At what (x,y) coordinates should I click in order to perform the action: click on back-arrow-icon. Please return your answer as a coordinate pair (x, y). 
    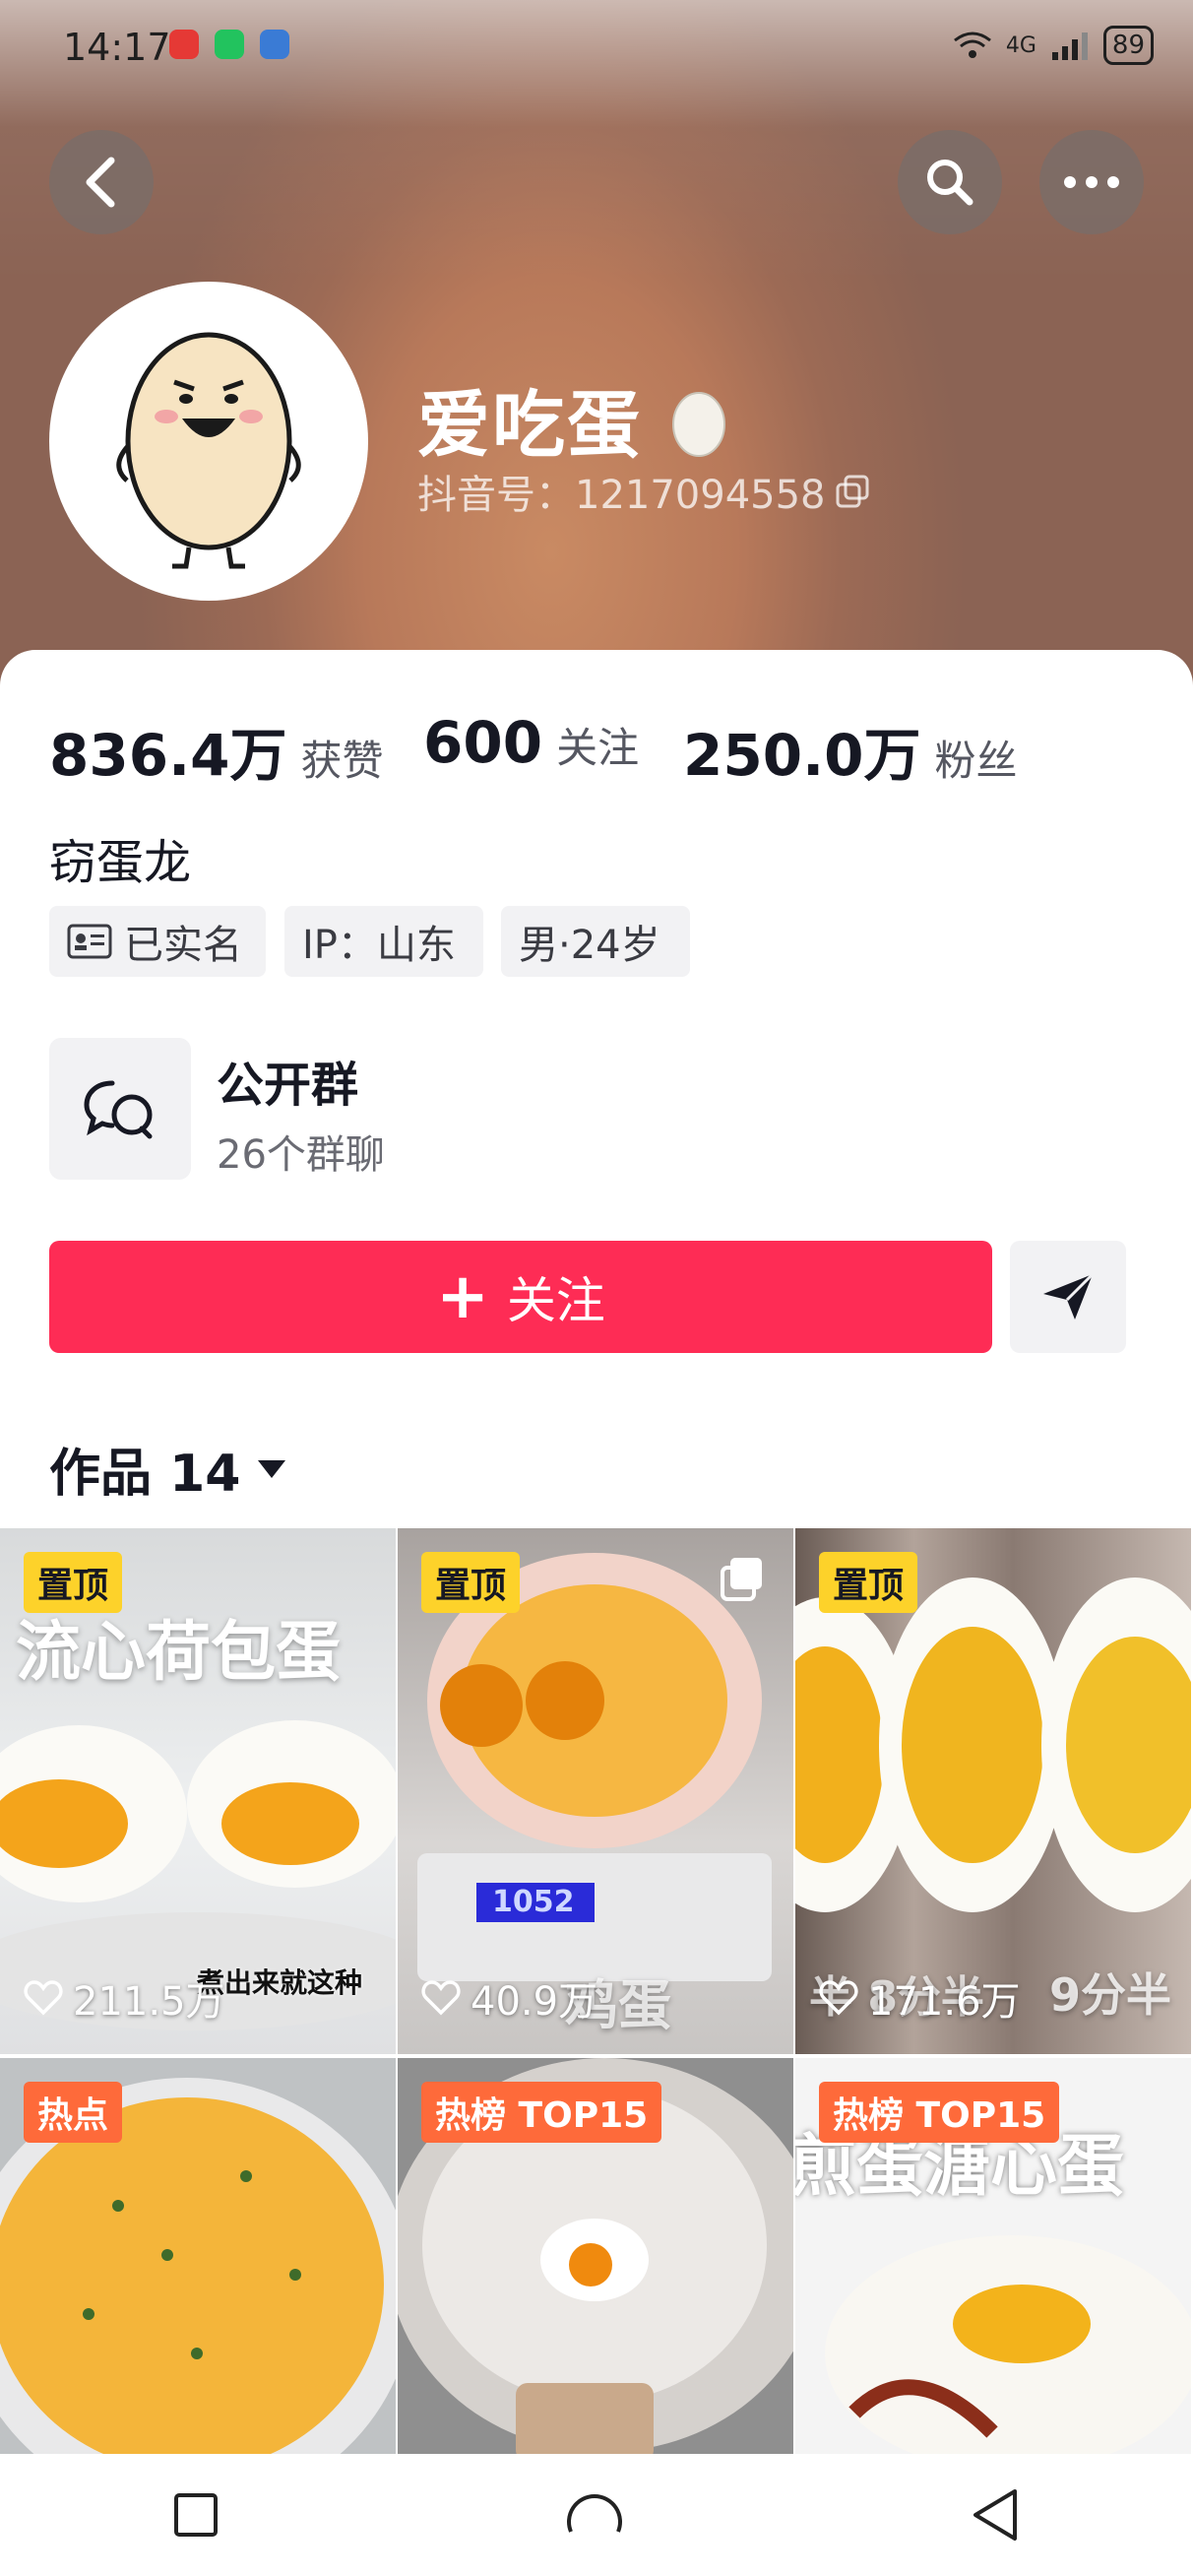
    Looking at the image, I should click on (100, 182).